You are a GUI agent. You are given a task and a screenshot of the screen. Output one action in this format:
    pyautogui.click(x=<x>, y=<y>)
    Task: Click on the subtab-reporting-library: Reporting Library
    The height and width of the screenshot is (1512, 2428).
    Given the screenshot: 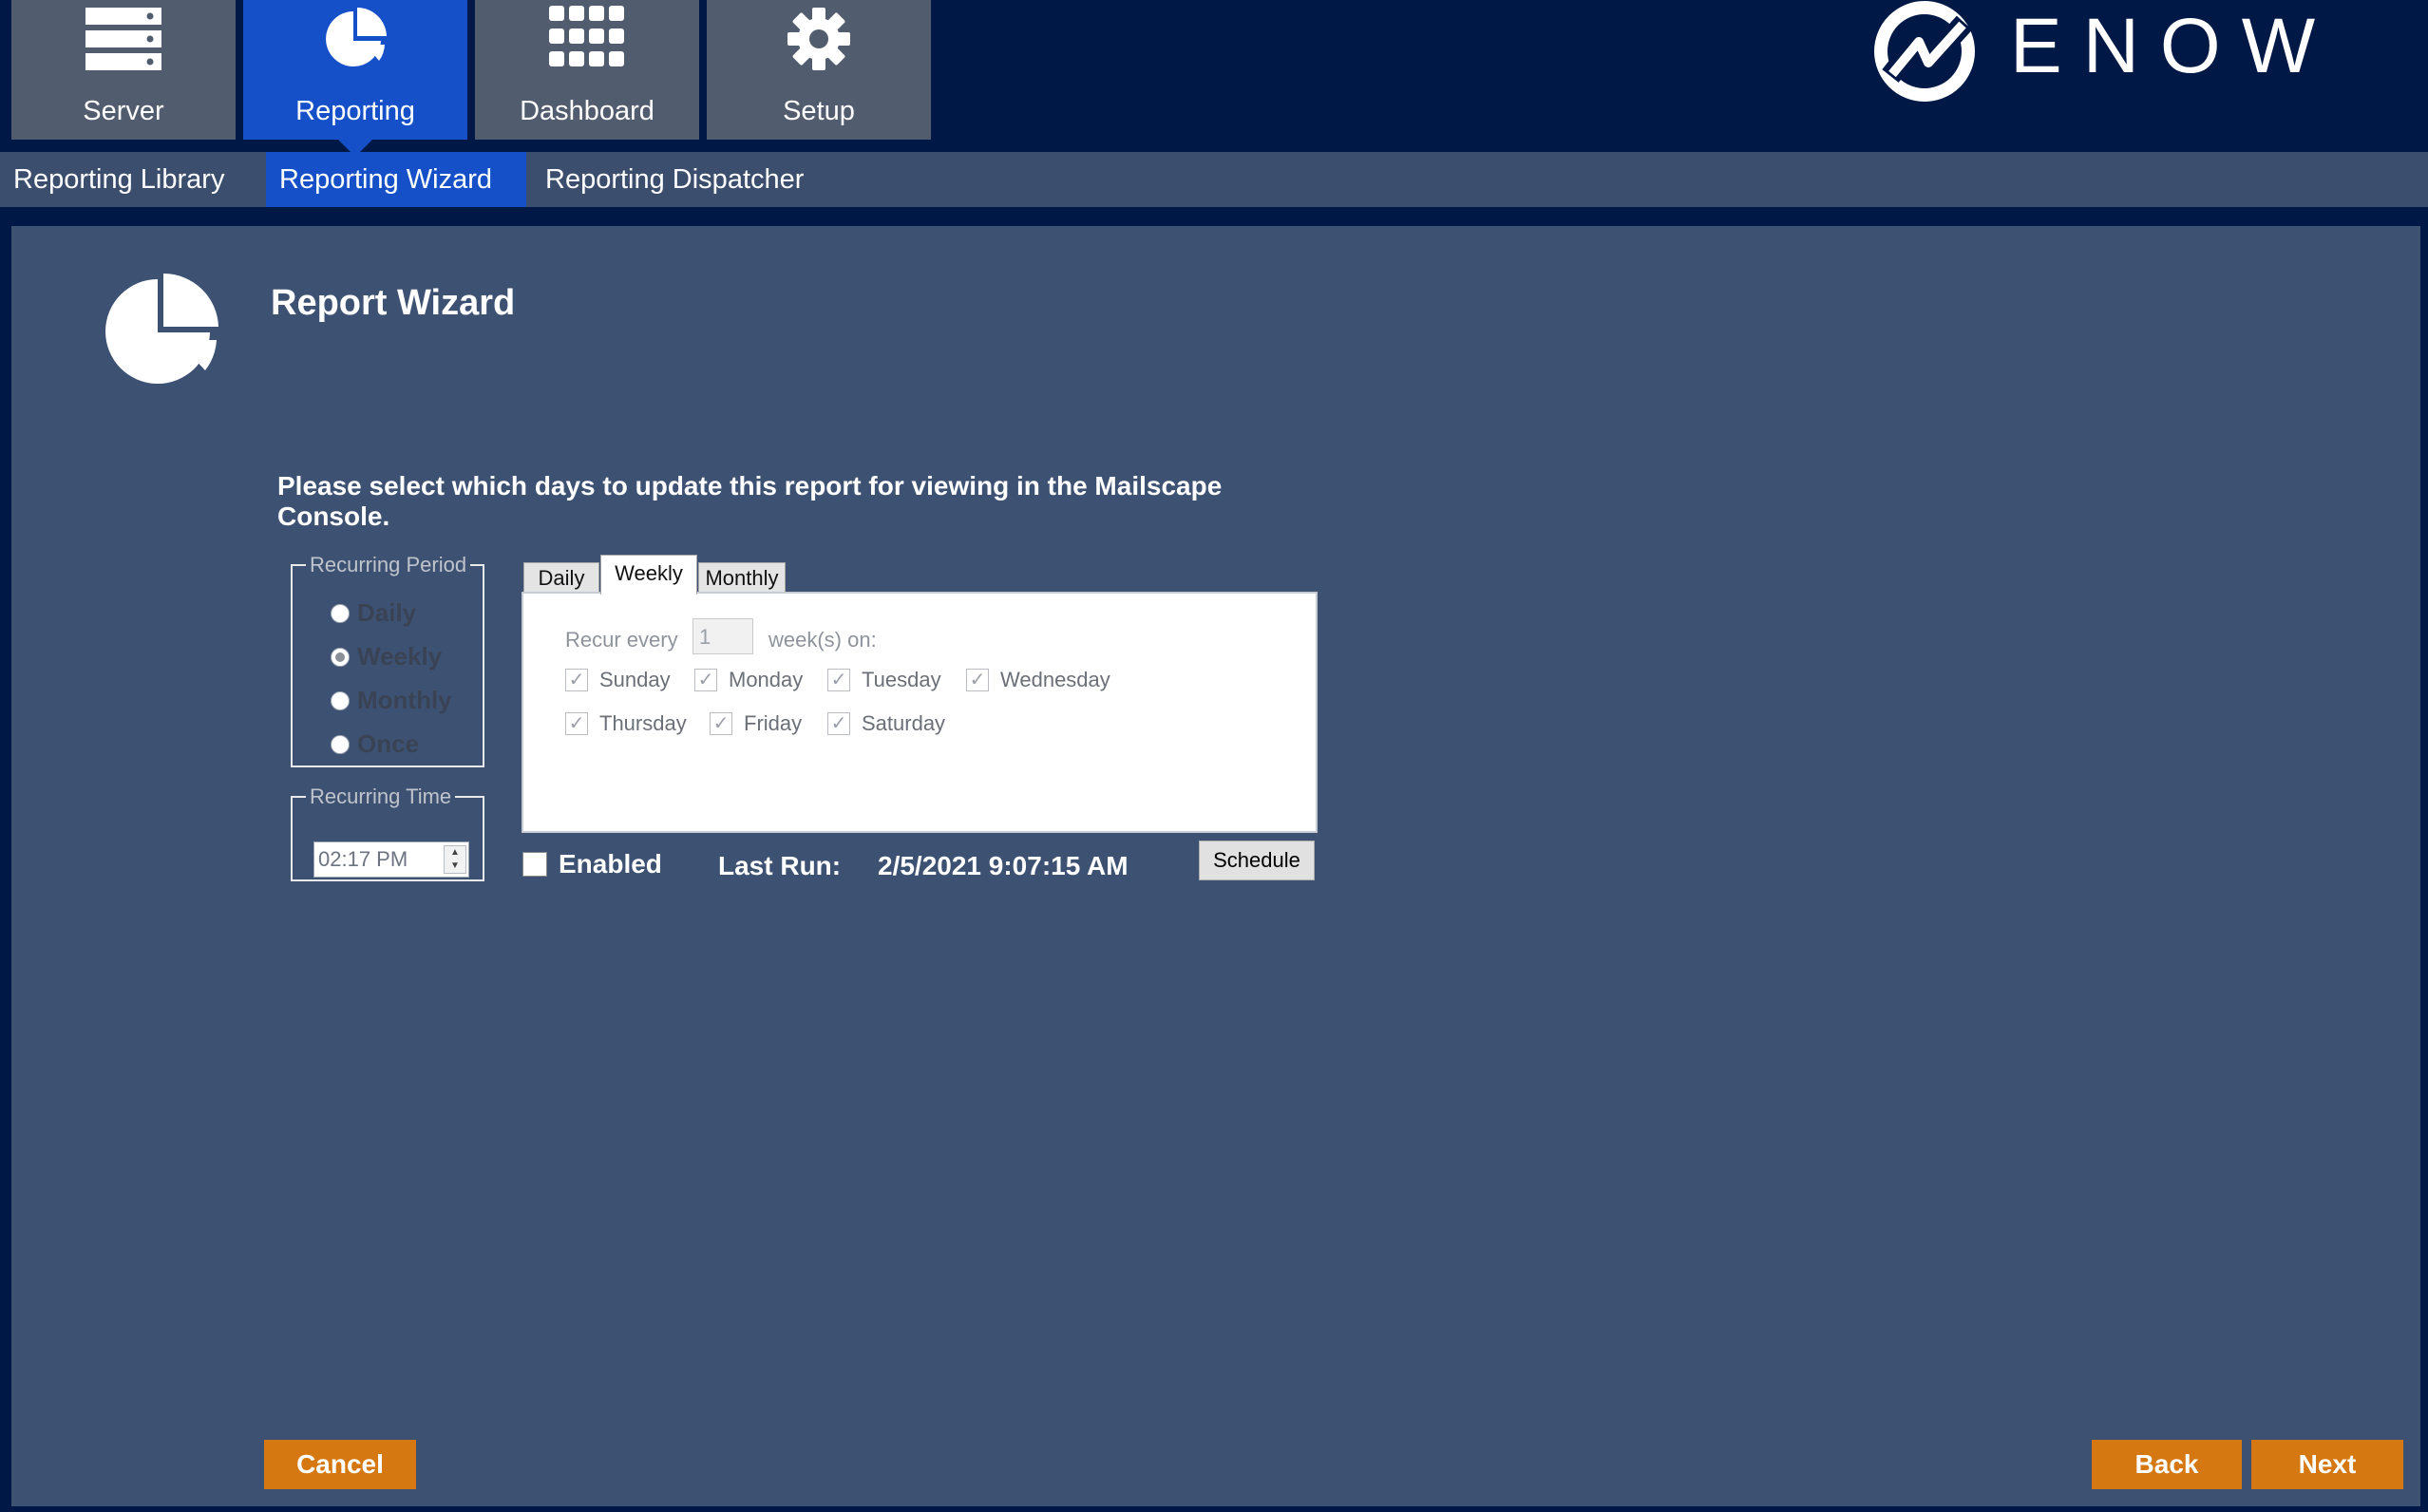 What is the action you would take?
    pyautogui.click(x=128, y=179)
    